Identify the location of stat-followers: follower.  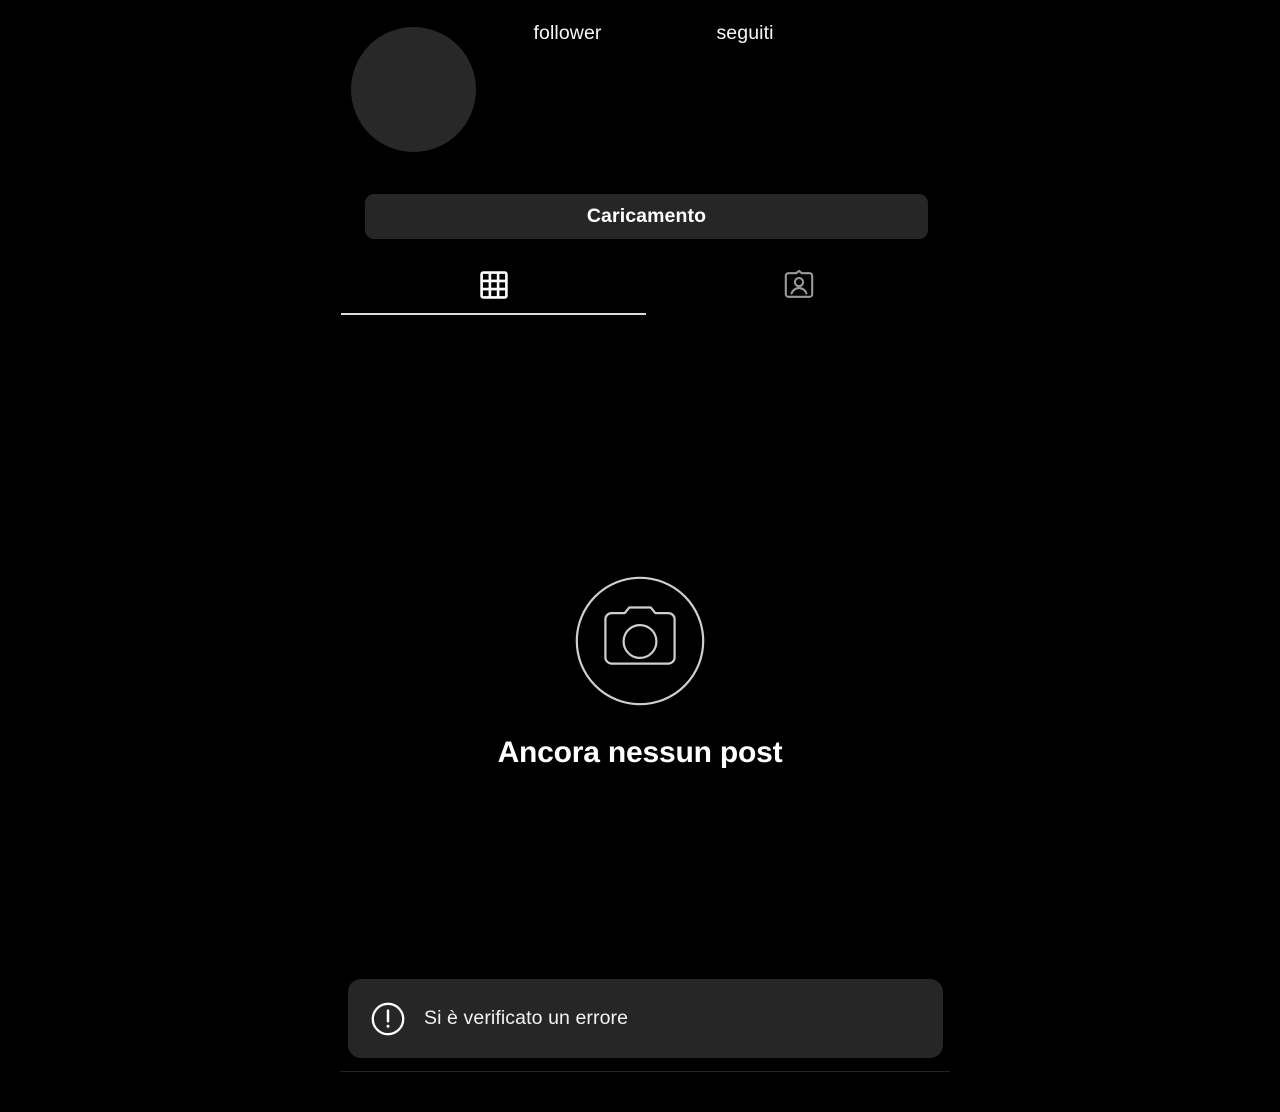
(567, 33).